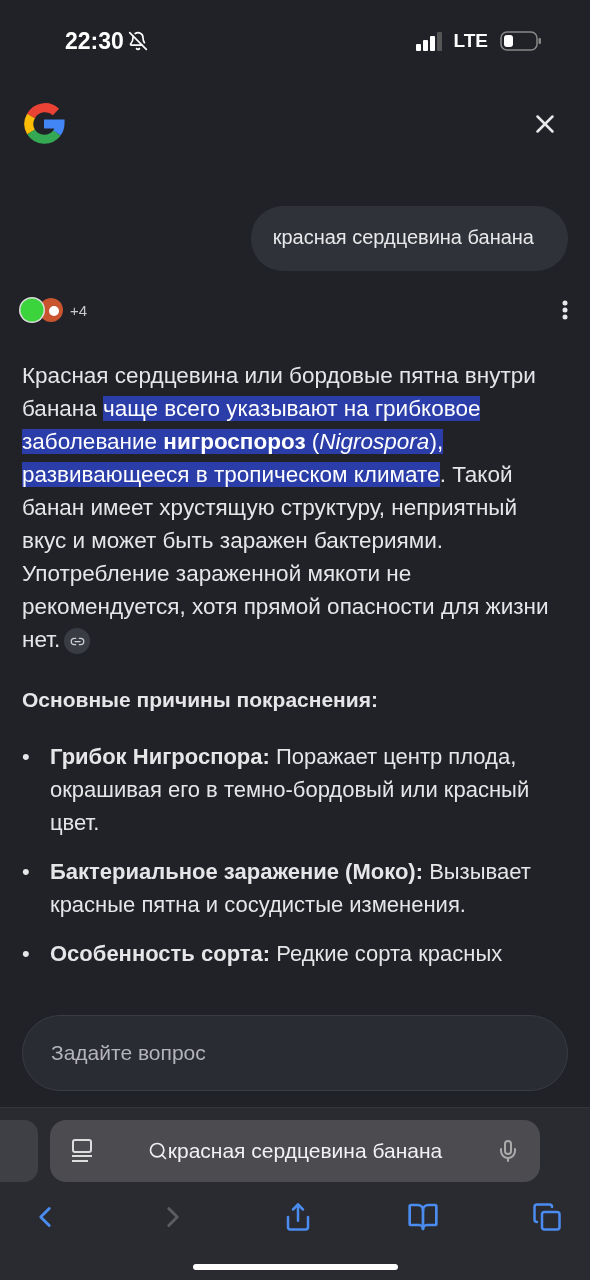  Describe the element at coordinates (470, 41) in the screenshot. I see `network-label: LTE` at that location.